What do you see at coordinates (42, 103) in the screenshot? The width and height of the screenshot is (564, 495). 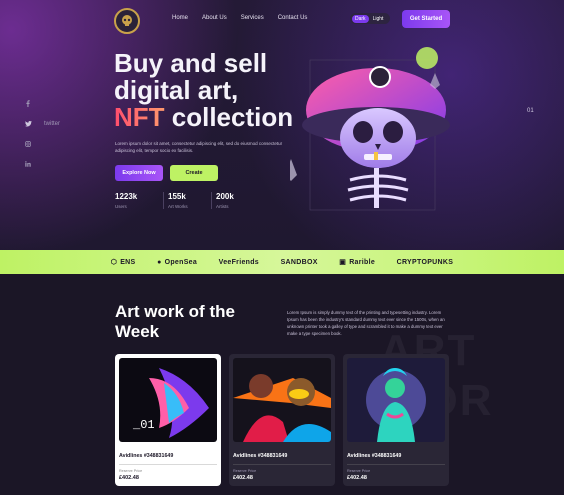 I see `social-facebook` at bounding box center [42, 103].